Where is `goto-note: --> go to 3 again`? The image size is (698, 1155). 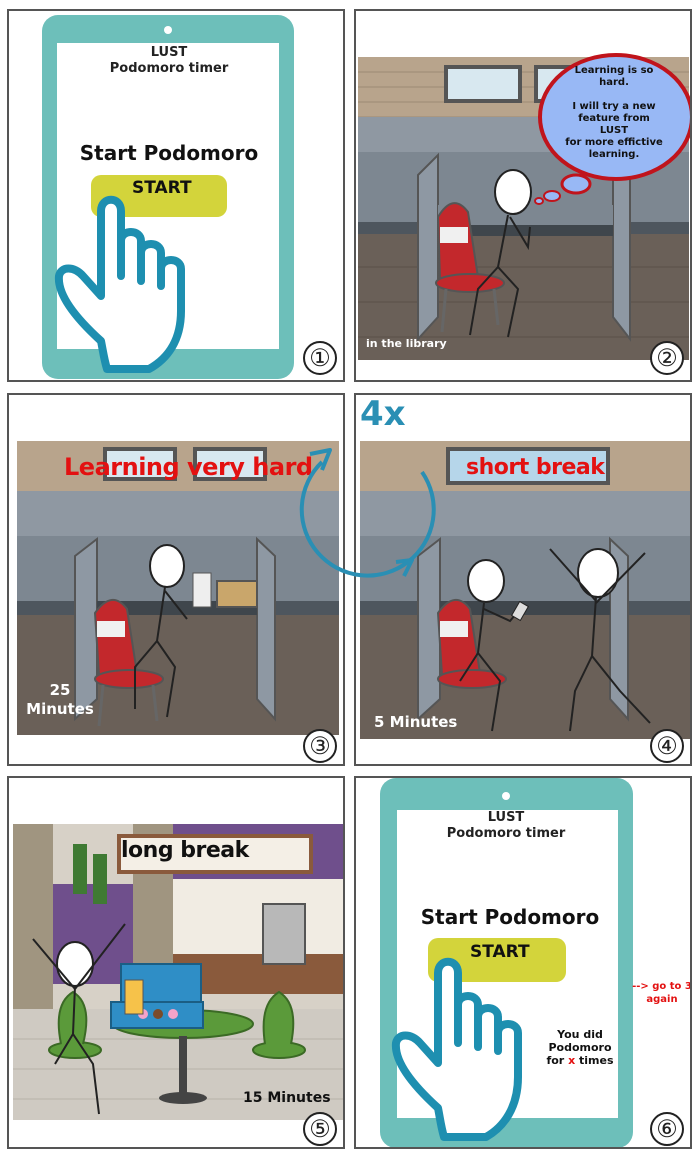
goto-note: --> go to 3 again is located at coordinates (662, 993).